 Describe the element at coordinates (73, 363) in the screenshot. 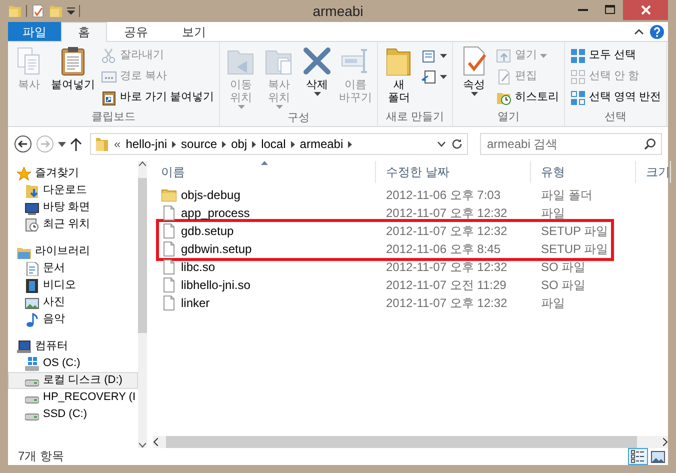

I see `sidebar-item: OS (C:)` at that location.